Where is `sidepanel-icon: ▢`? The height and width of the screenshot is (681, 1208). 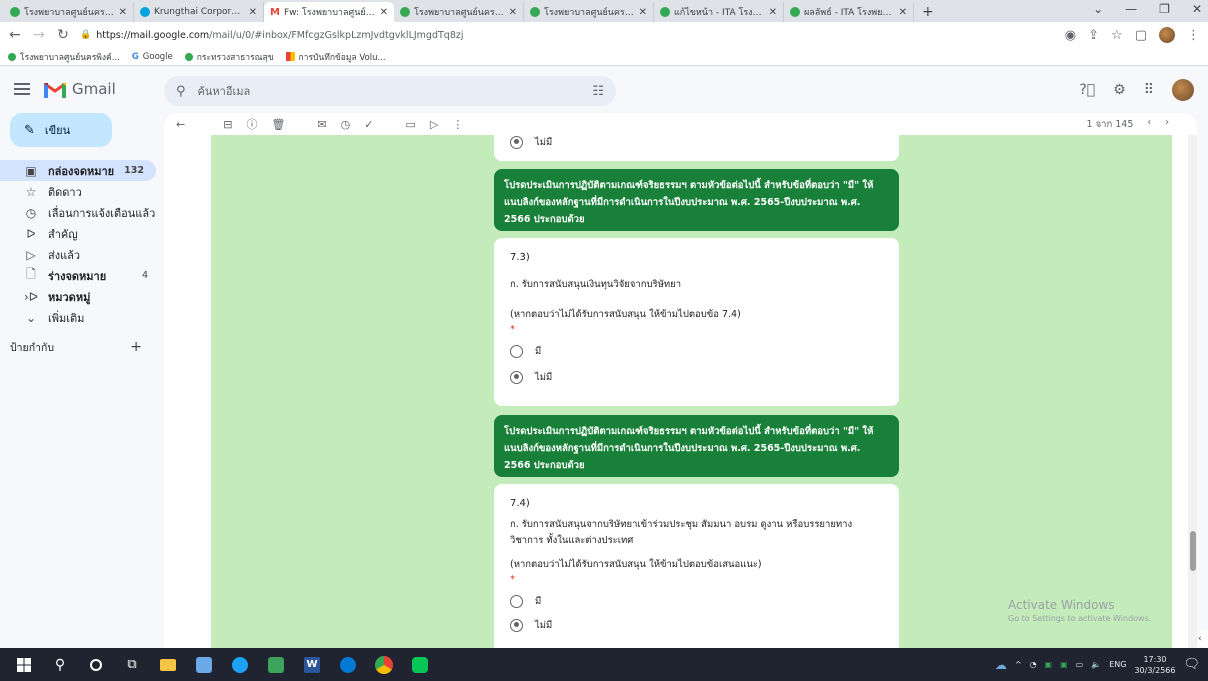
sidepanel-icon: ▢ is located at coordinates (1141, 35).